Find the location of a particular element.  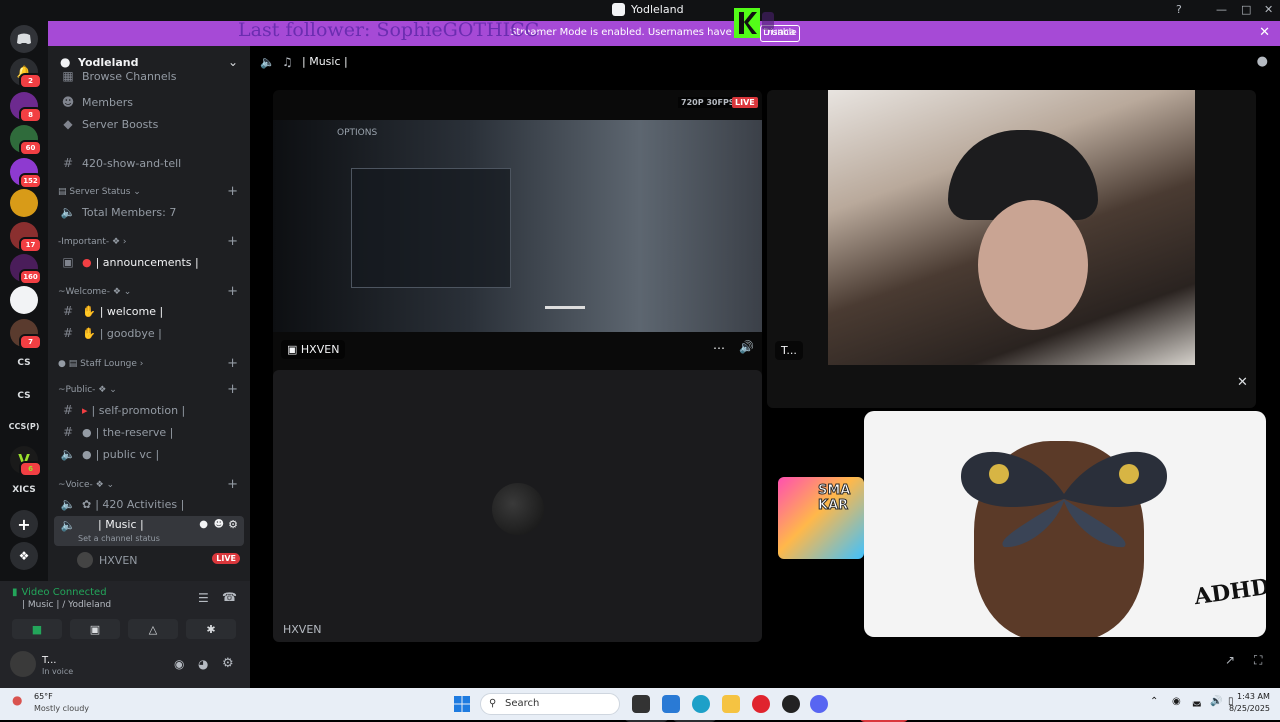

chat-bubble-icon: ● is located at coordinates (203, 524).